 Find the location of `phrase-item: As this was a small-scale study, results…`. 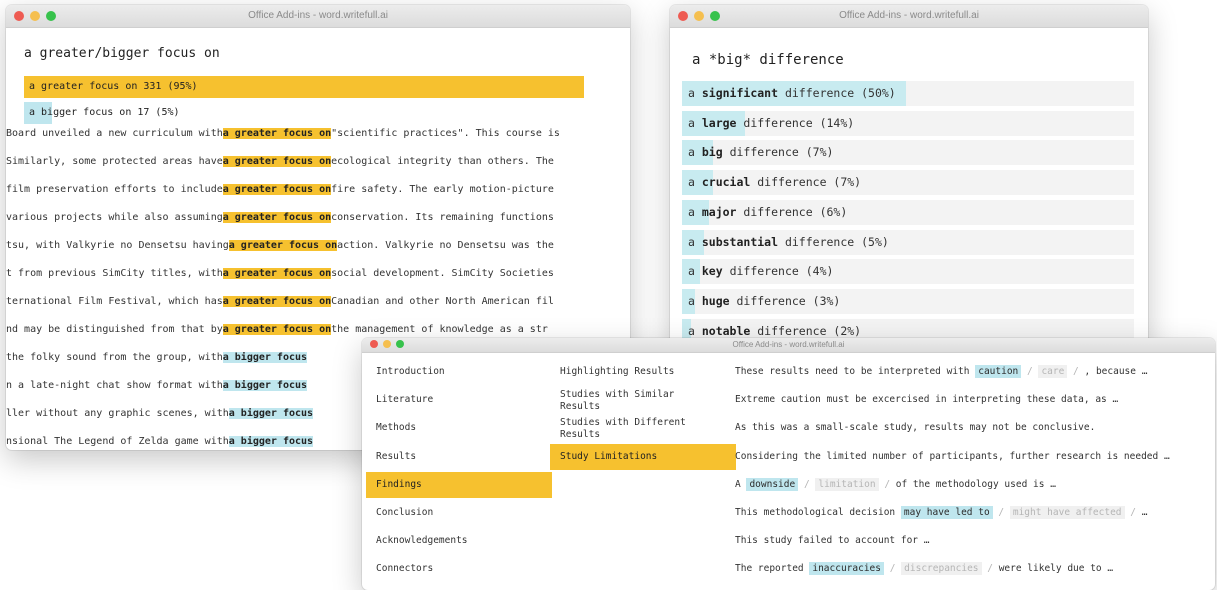

phrase-item: As this was a small-scale study, results… is located at coordinates (970, 428).